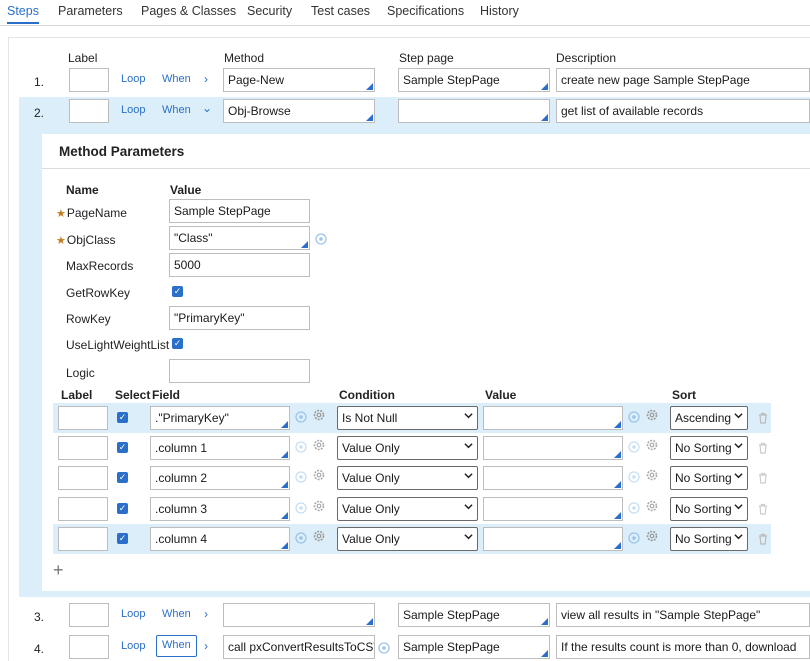  I want to click on tab-pages-classes: Pages & Classes, so click(188, 11).